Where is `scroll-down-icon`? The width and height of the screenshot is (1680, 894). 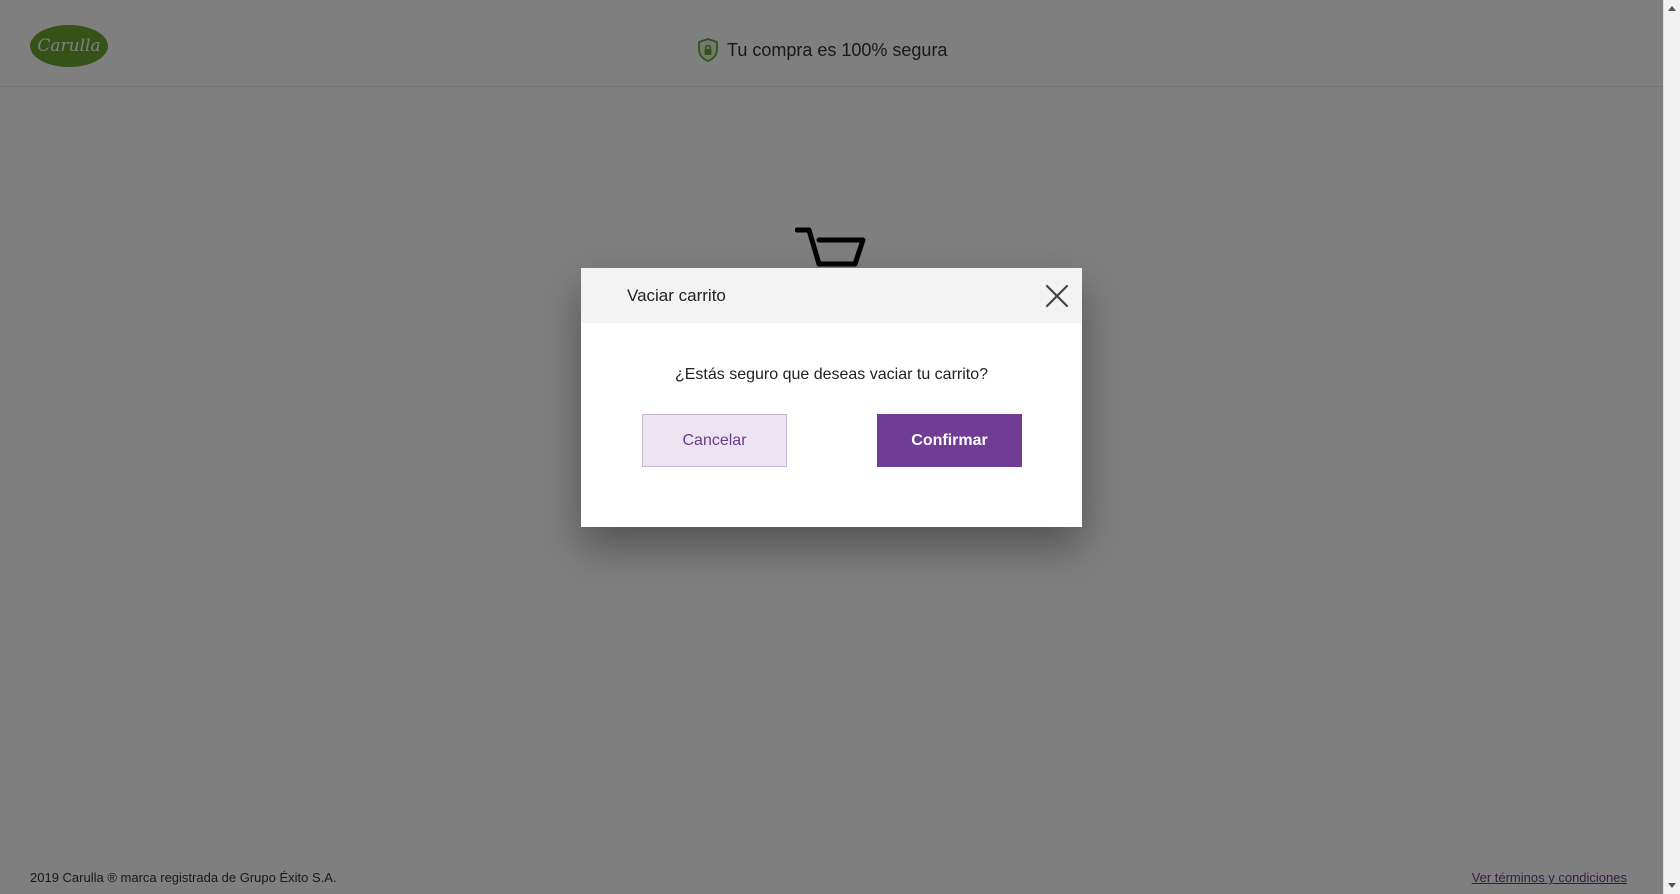
scroll-down-icon is located at coordinates (1672, 885).